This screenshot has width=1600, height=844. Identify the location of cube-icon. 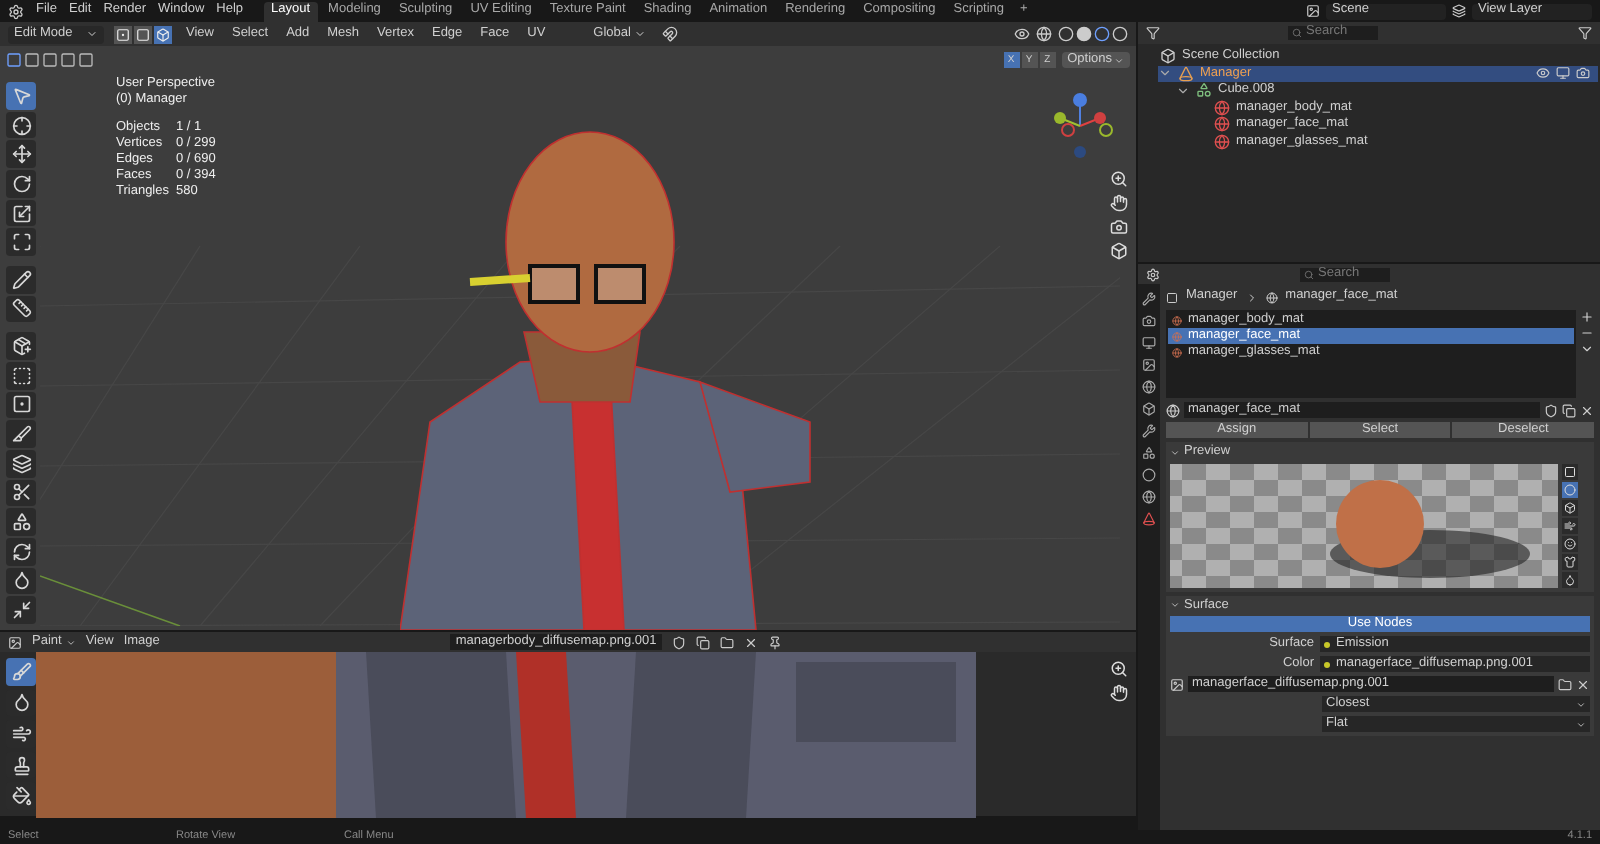
(1119, 251).